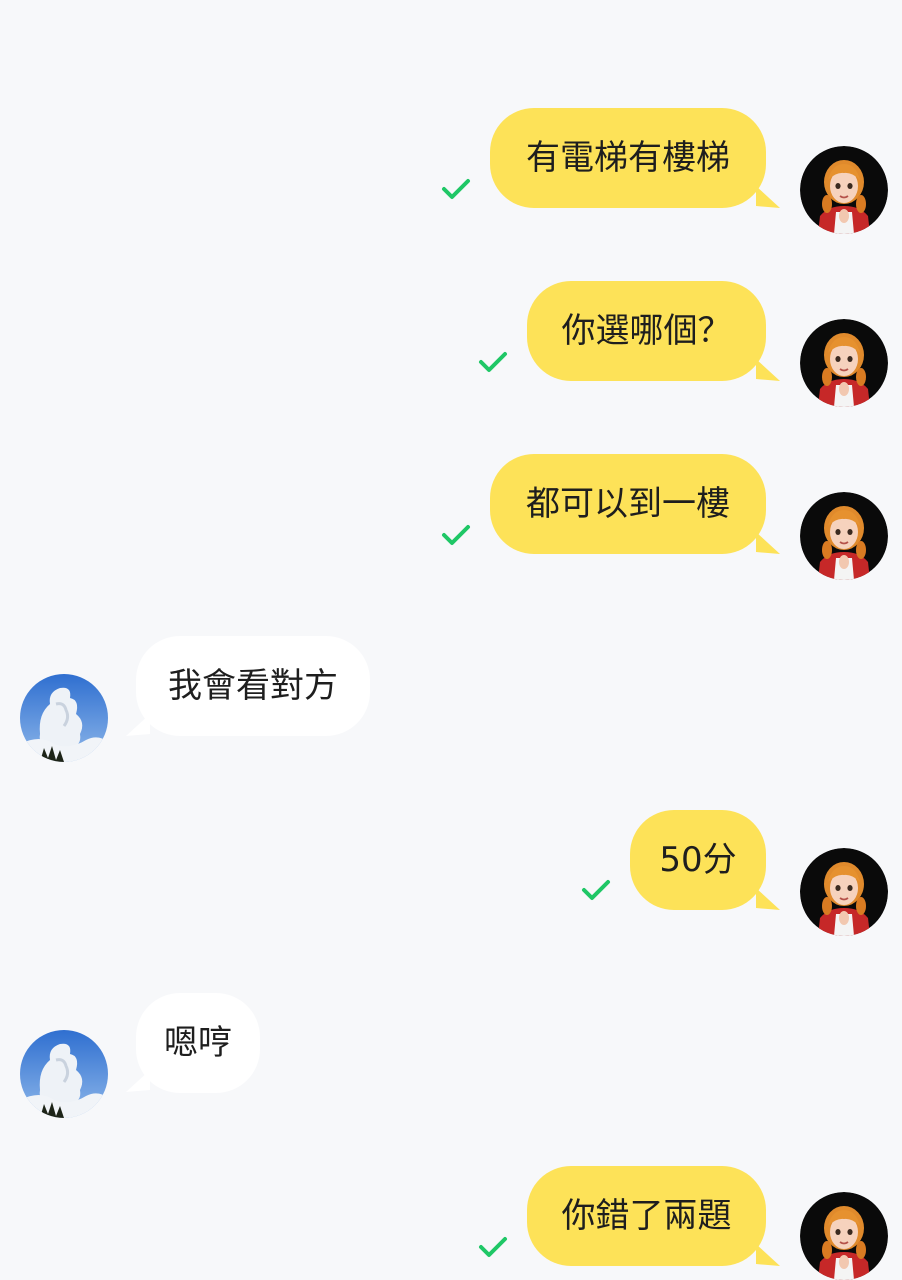 The height and width of the screenshot is (1280, 902). Describe the element at coordinates (646, 331) in the screenshot. I see `message-bubble: 你選哪個？` at that location.